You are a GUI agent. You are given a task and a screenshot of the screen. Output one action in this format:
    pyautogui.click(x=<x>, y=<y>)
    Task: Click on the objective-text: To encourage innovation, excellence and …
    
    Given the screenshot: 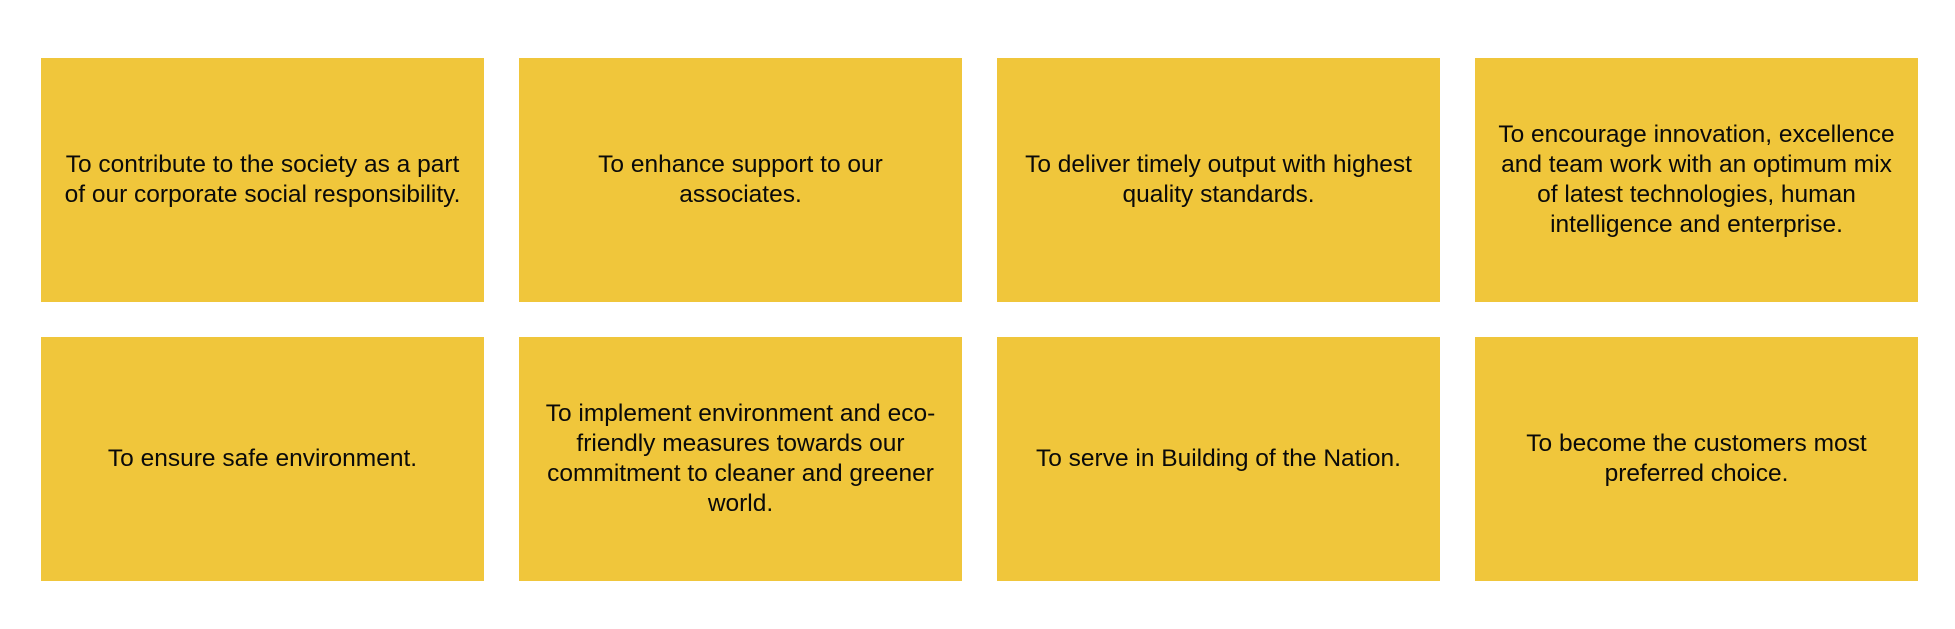 What is the action you would take?
    pyautogui.click(x=1696, y=179)
    